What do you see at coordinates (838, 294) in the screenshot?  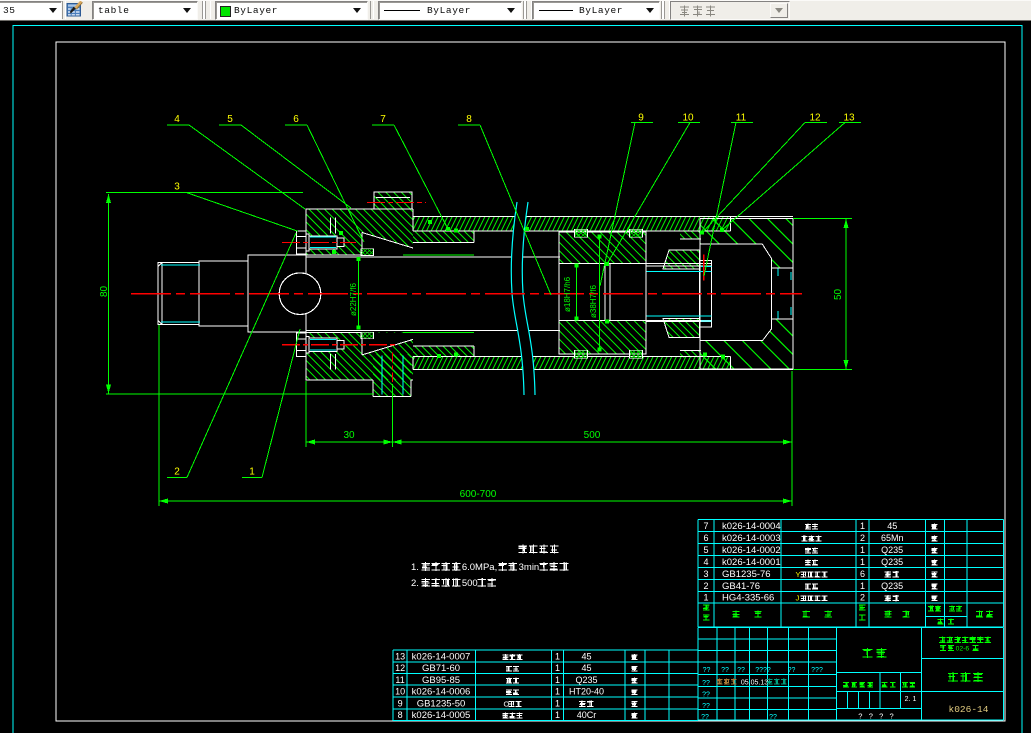 I see `svg-text: 50` at bounding box center [838, 294].